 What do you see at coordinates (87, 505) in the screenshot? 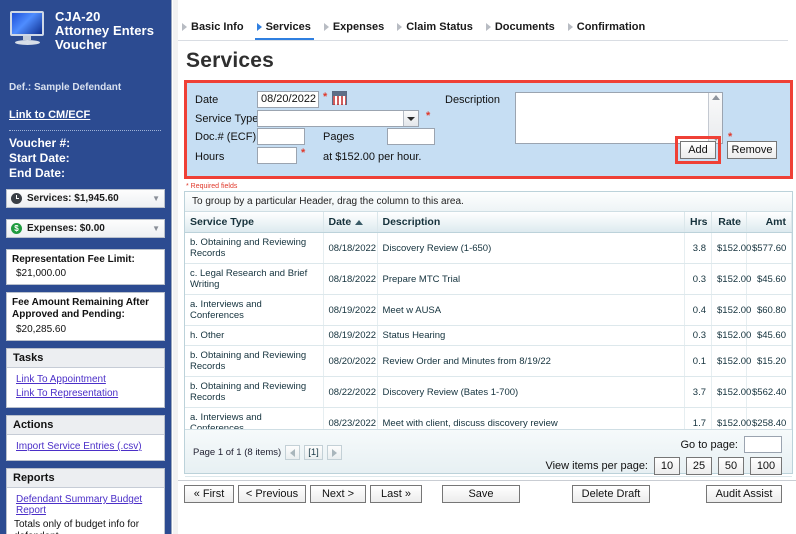
I see `report-link-defendant-summary-budget: Defendant Summary Budget Report` at bounding box center [87, 505].